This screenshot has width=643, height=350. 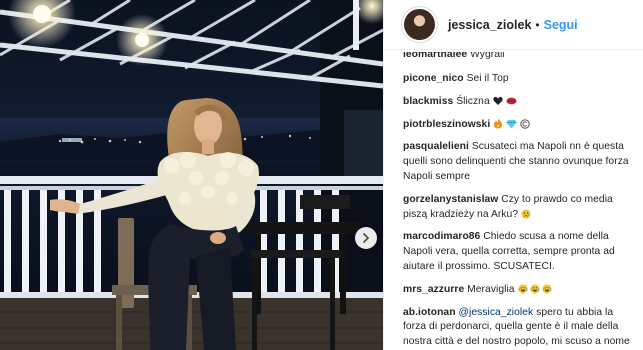 What do you see at coordinates (435, 56) in the screenshot?
I see `comment-username: leomarthalee` at bounding box center [435, 56].